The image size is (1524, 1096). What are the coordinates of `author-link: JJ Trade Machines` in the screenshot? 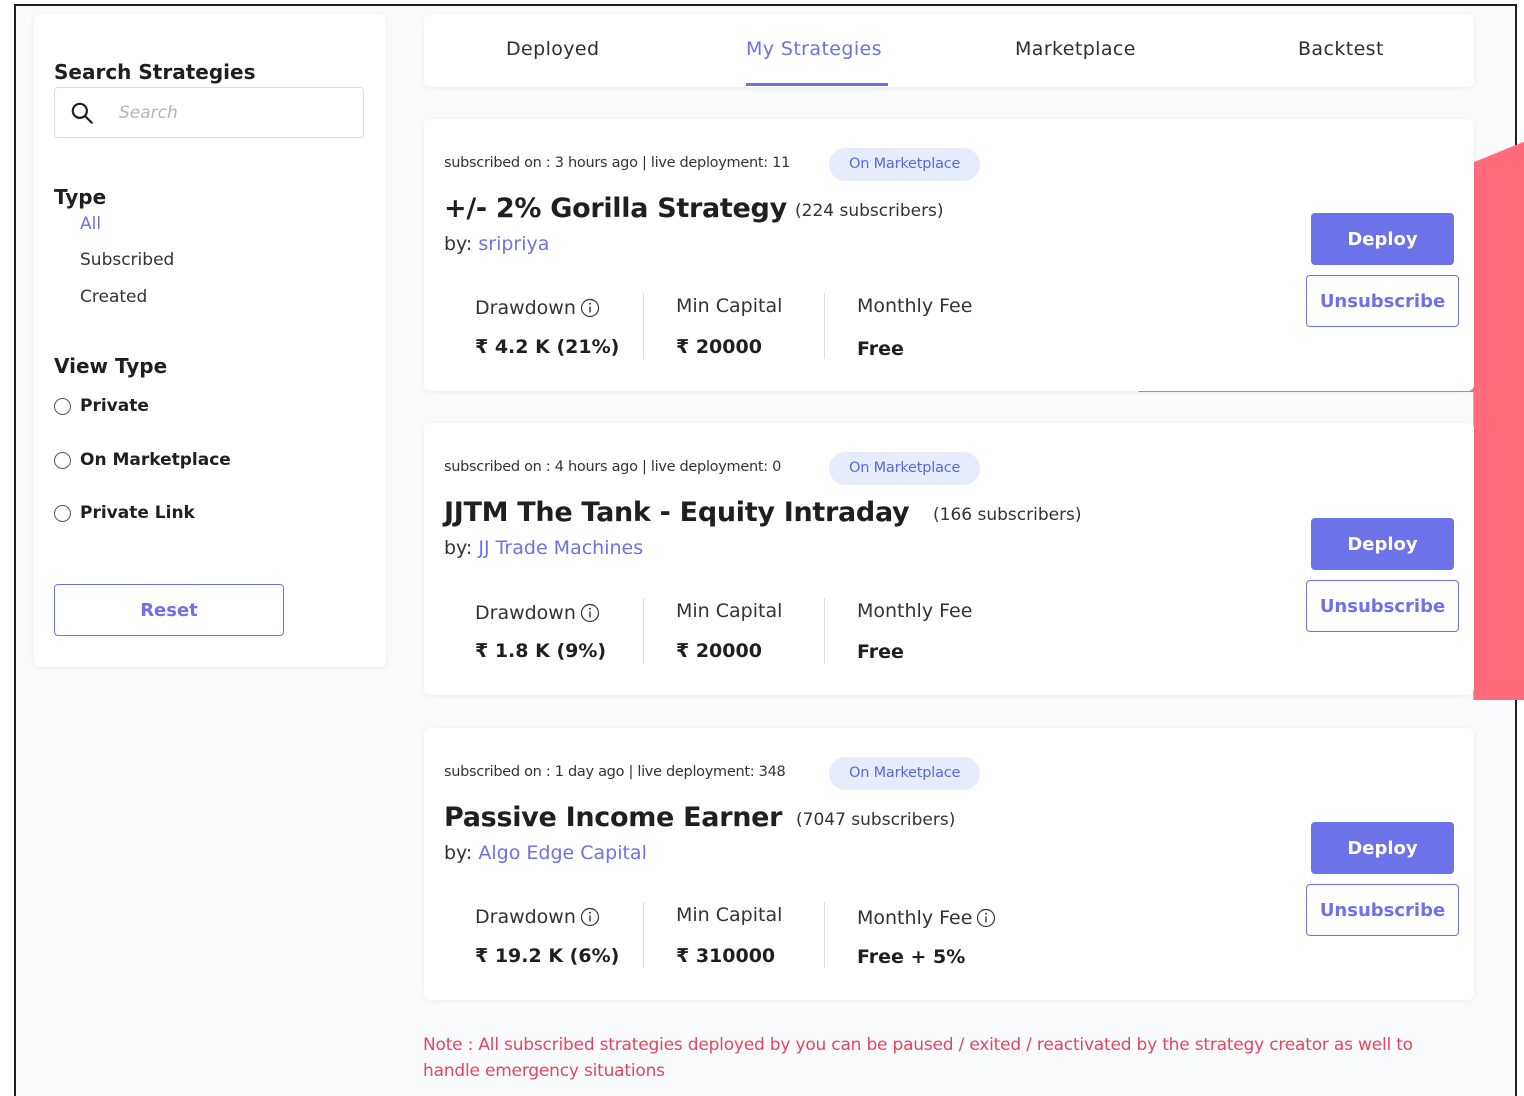 It's located at (560, 548).